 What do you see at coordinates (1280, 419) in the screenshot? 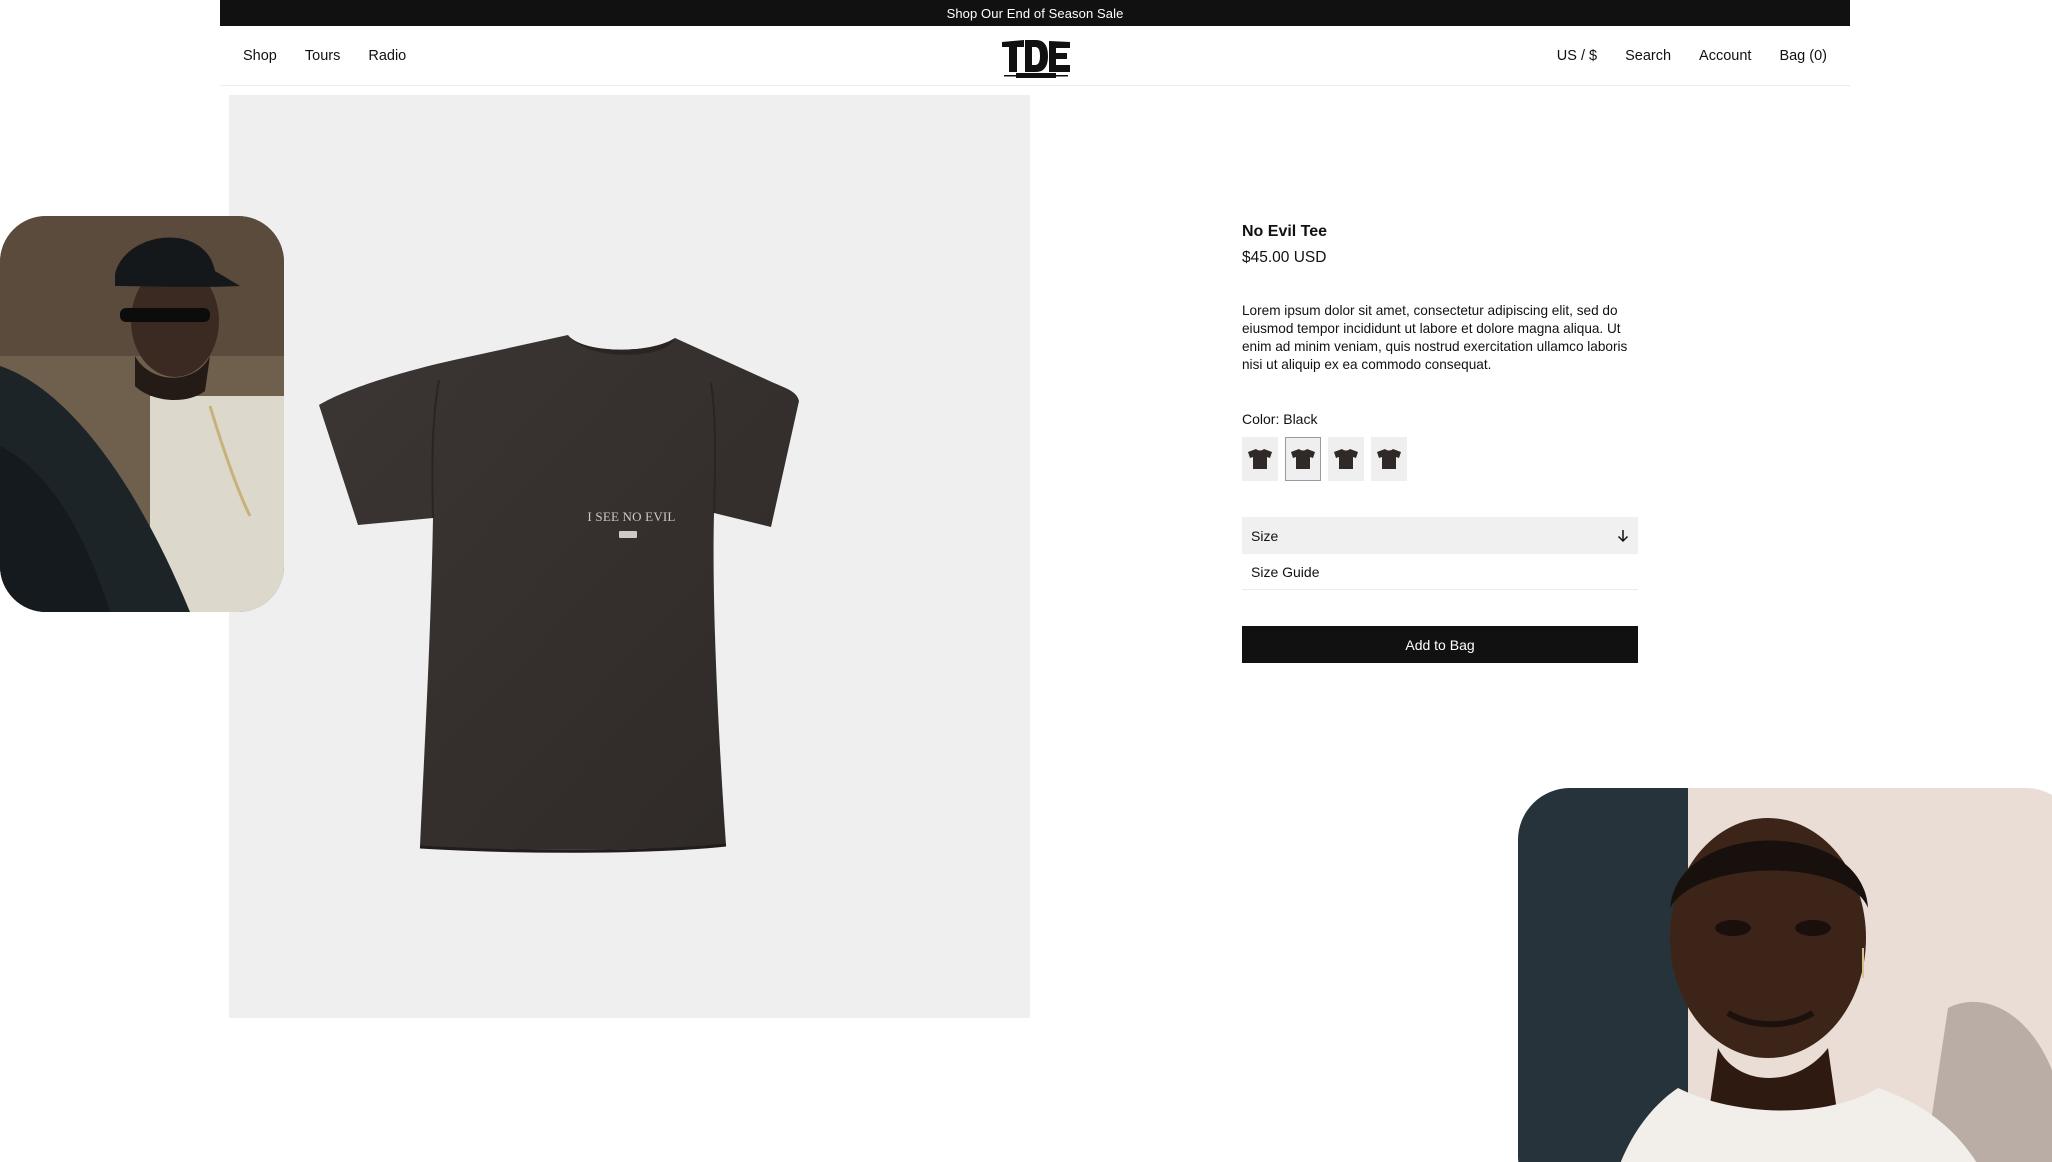
I see `color-label: Color: Black` at bounding box center [1280, 419].